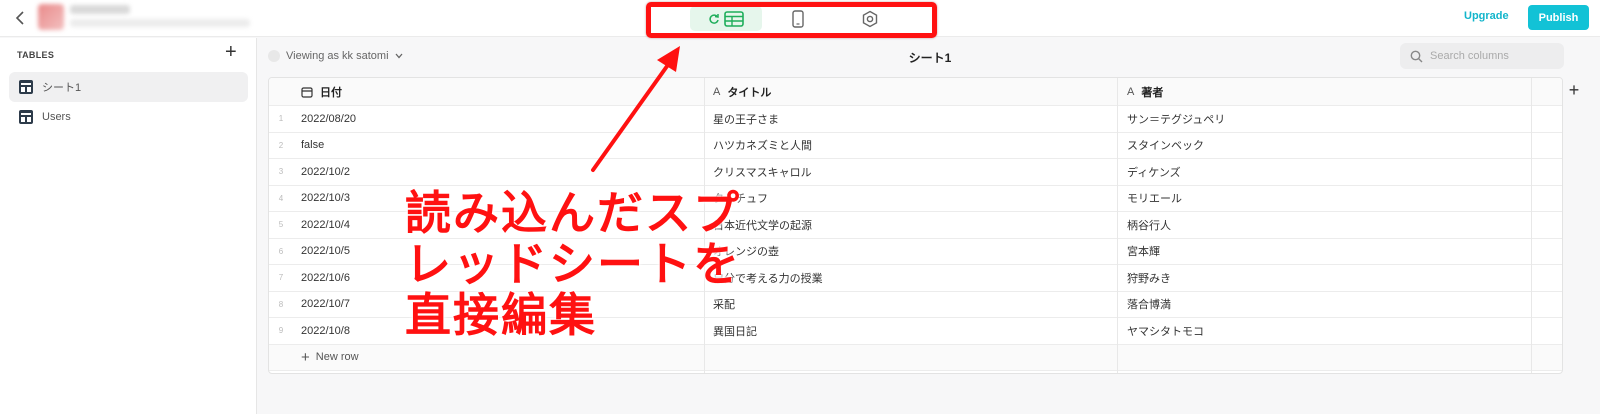 This screenshot has height=414, width=1600. Describe the element at coordinates (128, 226) in the screenshot. I see `sidebar: TABLES + シート1 Users` at that location.